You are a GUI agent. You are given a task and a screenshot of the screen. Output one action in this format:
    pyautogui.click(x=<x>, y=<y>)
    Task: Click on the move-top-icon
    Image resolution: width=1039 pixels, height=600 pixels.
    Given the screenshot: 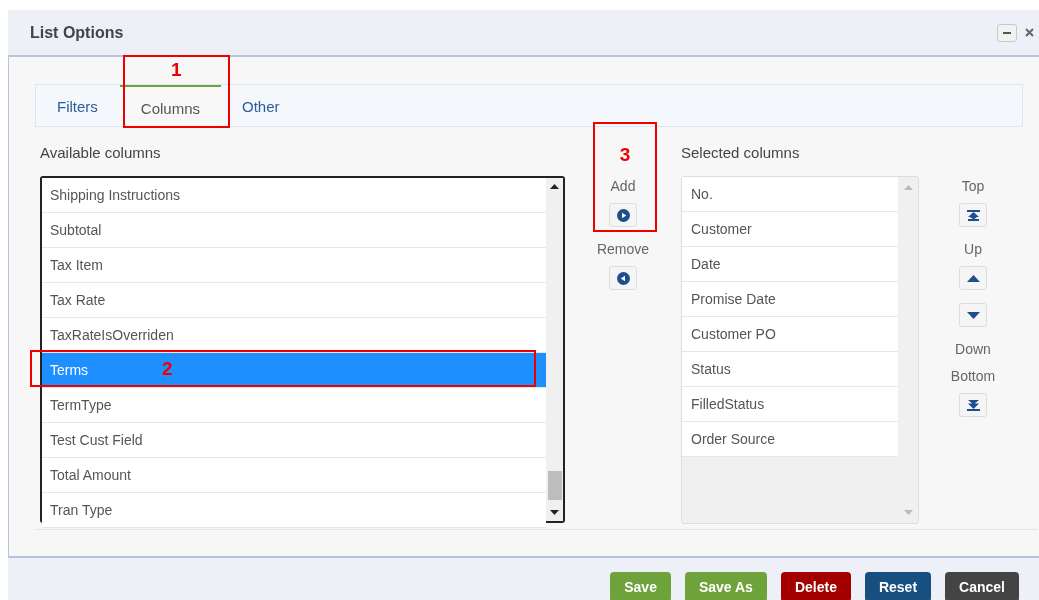 What is the action you would take?
    pyautogui.click(x=973, y=215)
    